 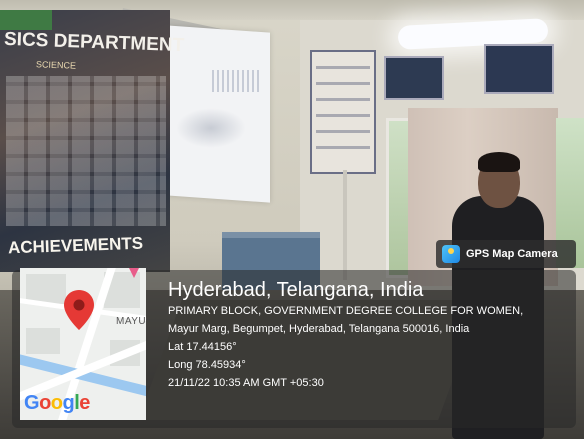 What do you see at coordinates (519, 69) in the screenshot?
I see `notice-board-right` at bounding box center [519, 69].